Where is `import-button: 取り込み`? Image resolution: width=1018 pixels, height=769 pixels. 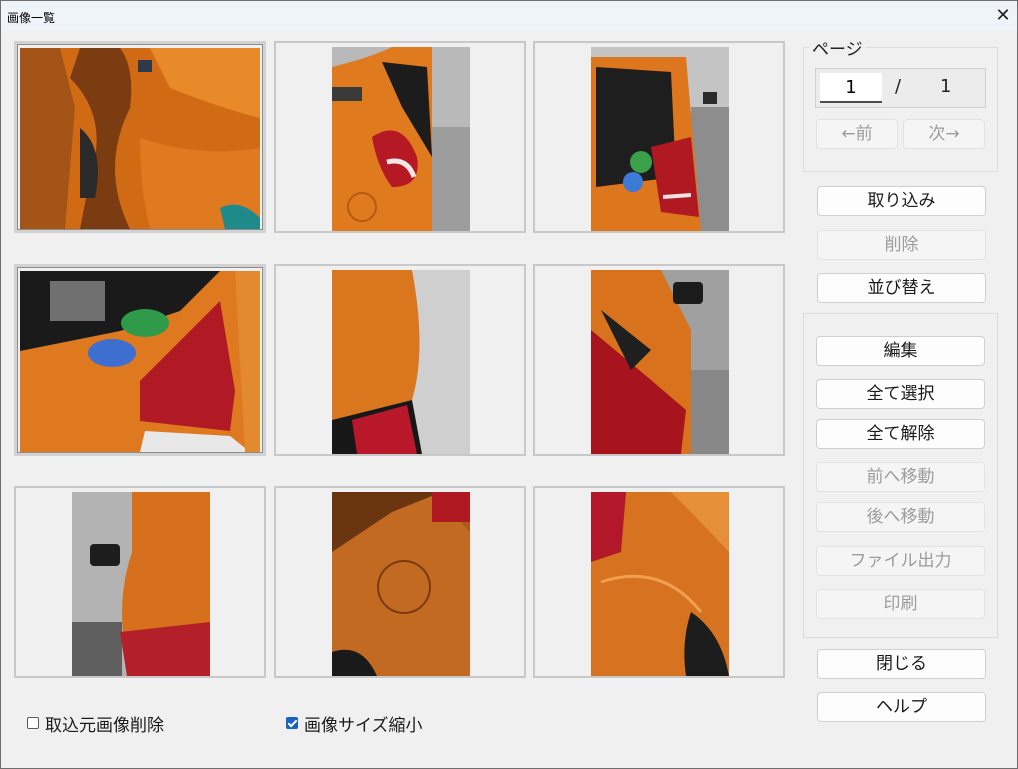
import-button: 取り込み is located at coordinates (901, 201).